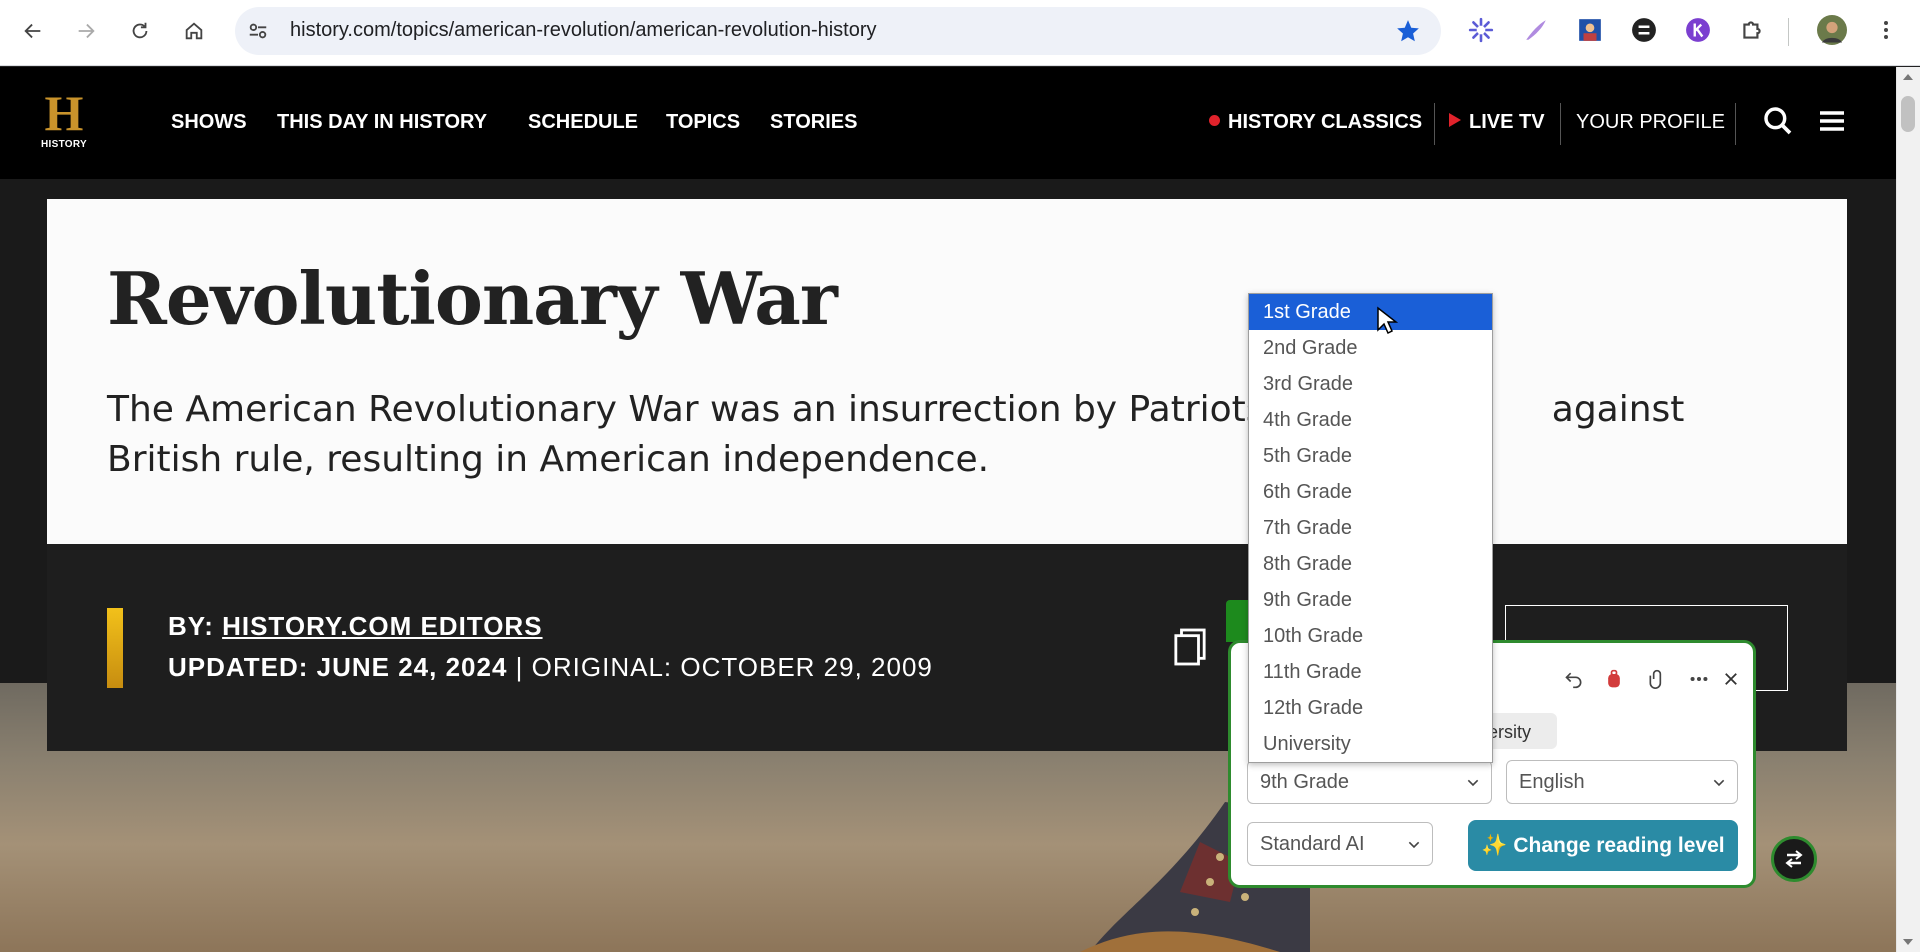  Describe the element at coordinates (1370, 564) in the screenshot. I see `grade-option: 8th Grade` at that location.